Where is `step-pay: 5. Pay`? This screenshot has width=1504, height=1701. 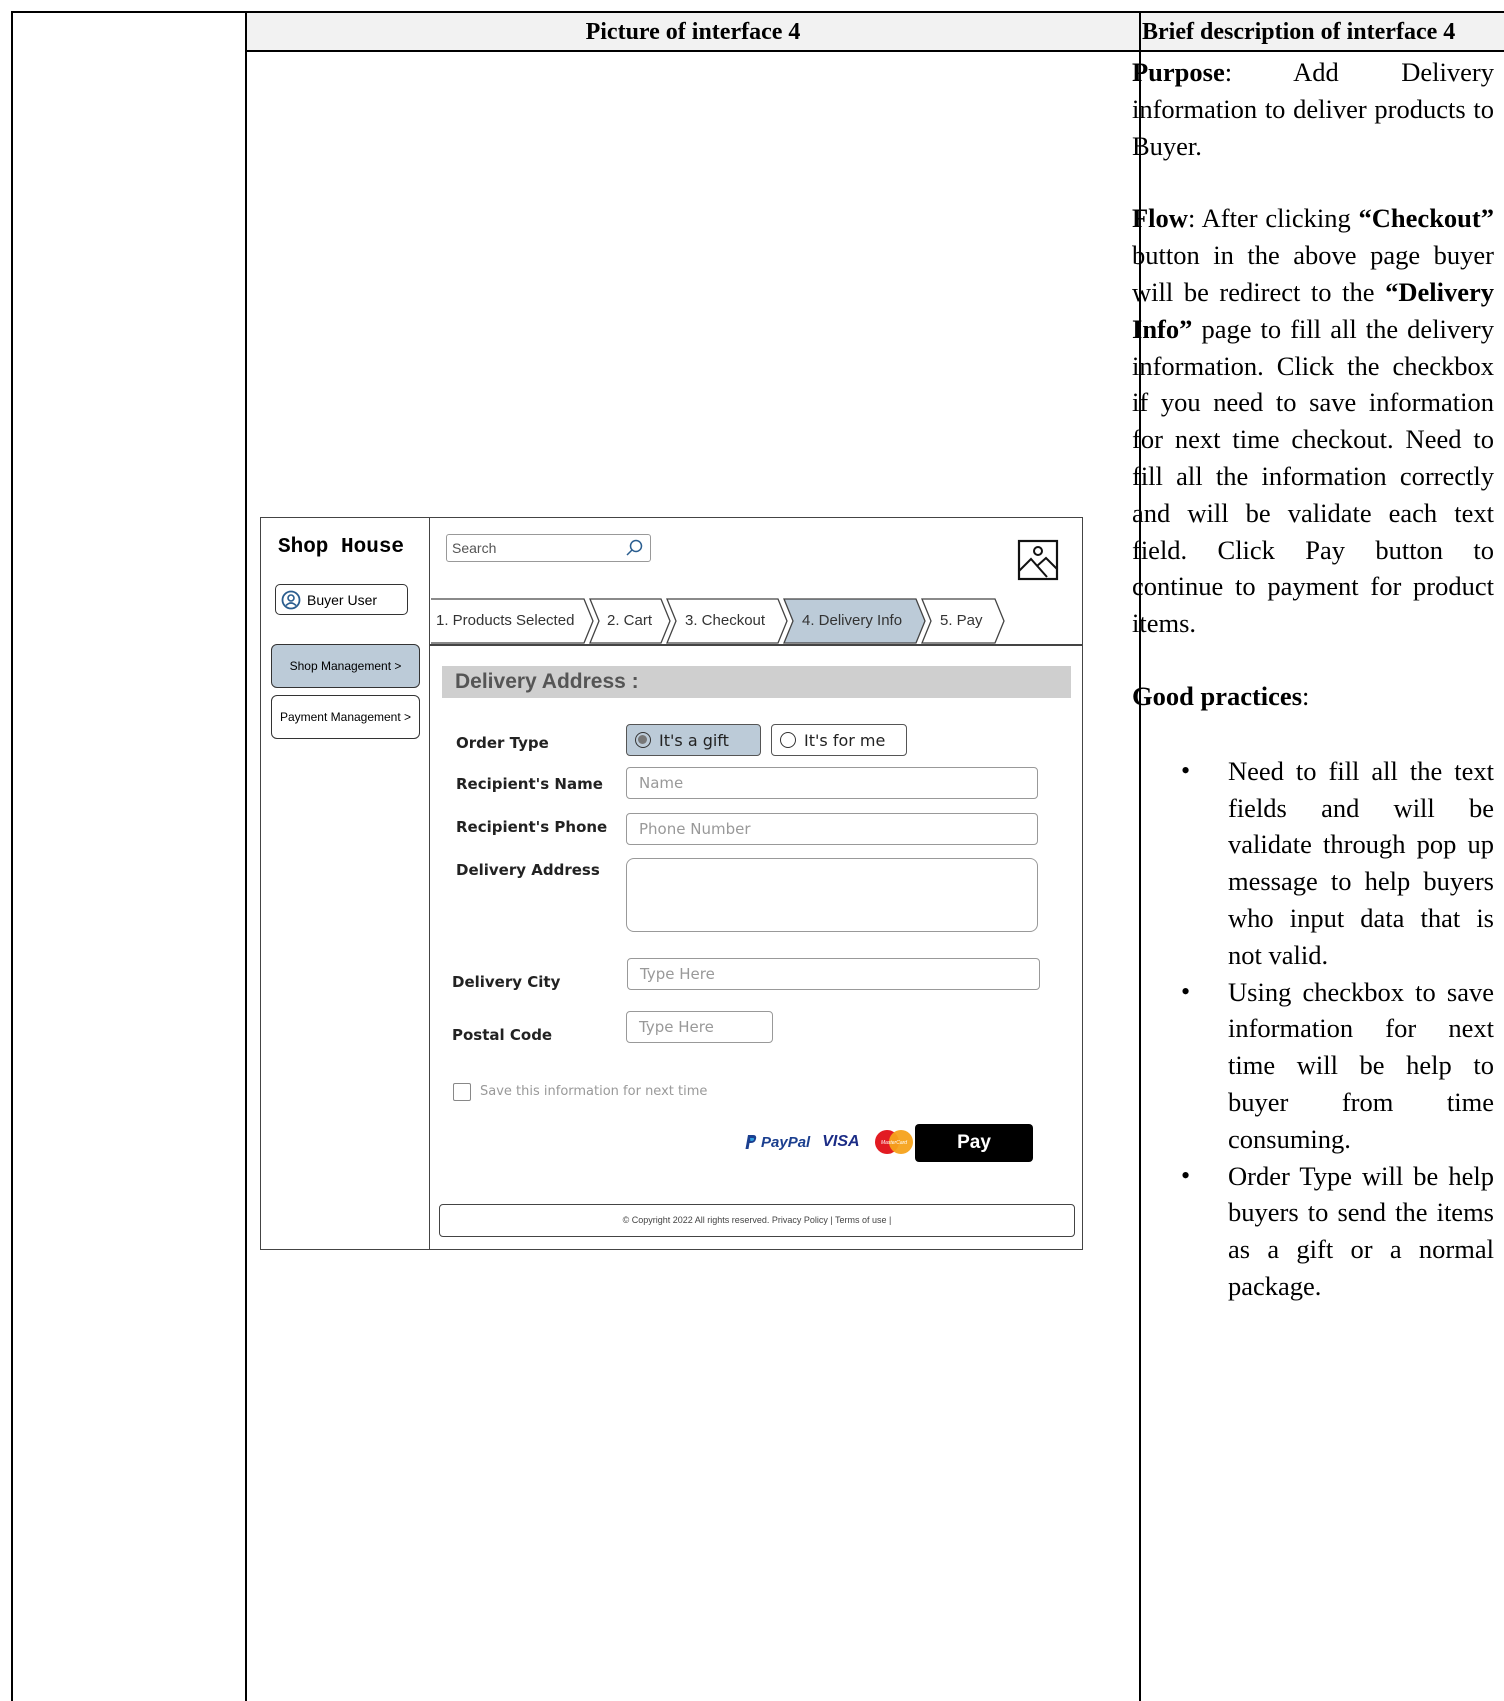
step-pay: 5. Pay is located at coordinates (961, 620).